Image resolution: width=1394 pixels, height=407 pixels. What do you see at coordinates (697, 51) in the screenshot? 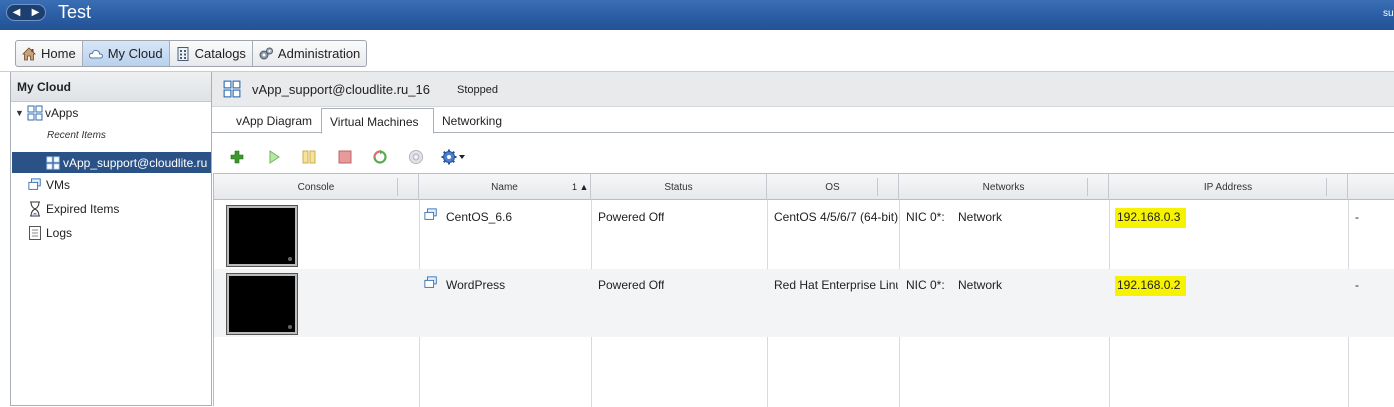
I see `top-navigation: Home My Cloud Catalogs Administration` at bounding box center [697, 51].